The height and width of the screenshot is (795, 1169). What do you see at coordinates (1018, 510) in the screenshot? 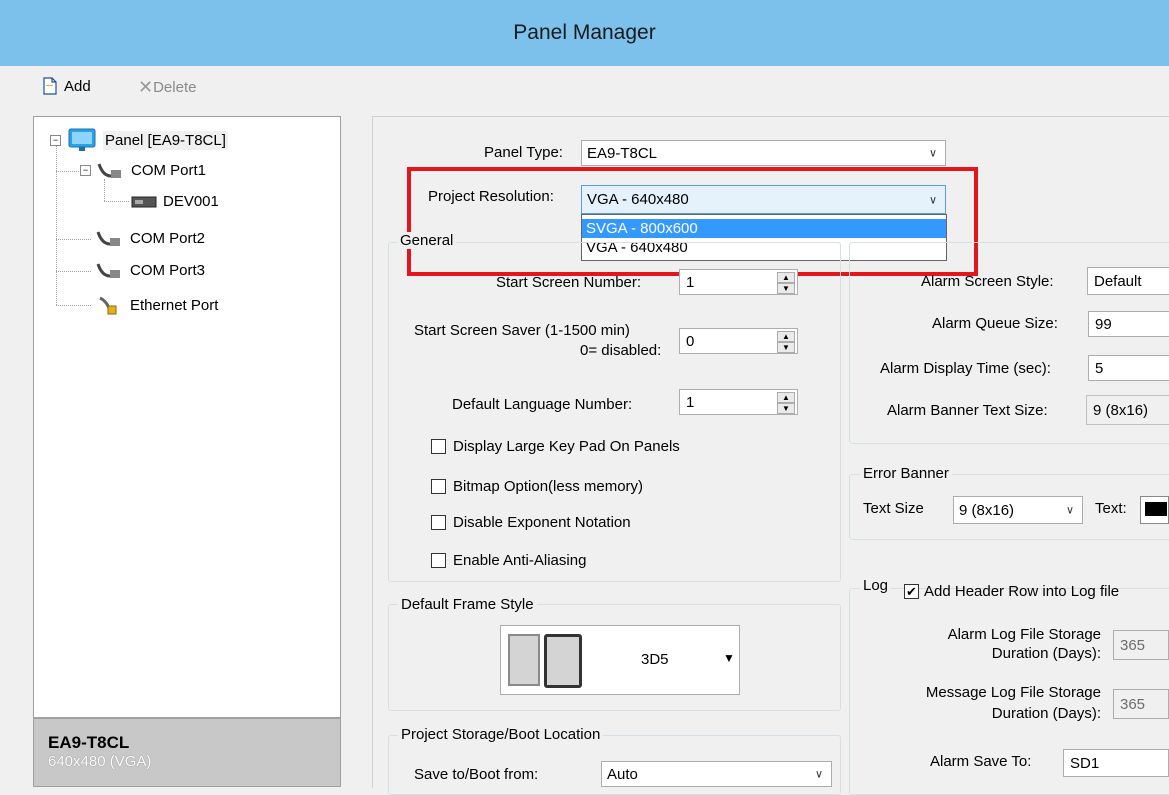
I see `error-size-select: 9 (8x16) ∨` at bounding box center [1018, 510].